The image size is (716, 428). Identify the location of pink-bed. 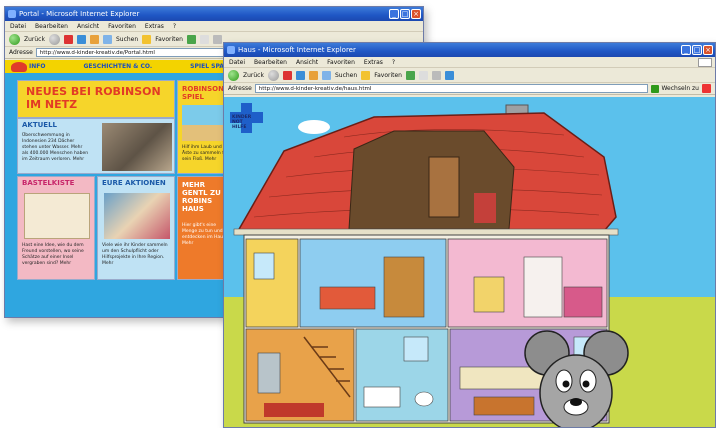
(583, 302).